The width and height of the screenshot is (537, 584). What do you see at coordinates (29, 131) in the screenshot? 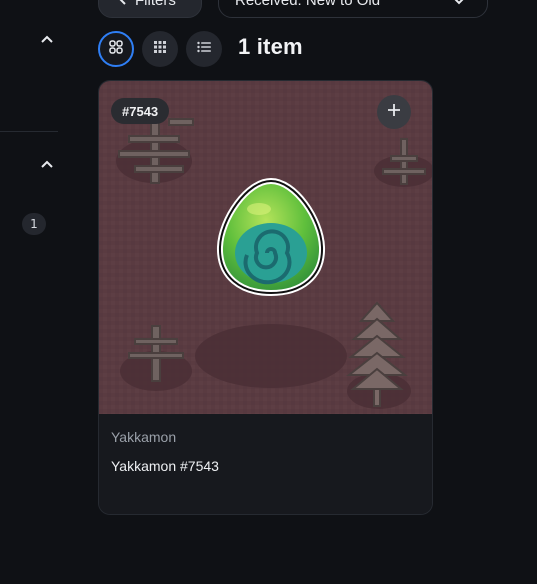
I see `sidebar-divider` at bounding box center [29, 131].